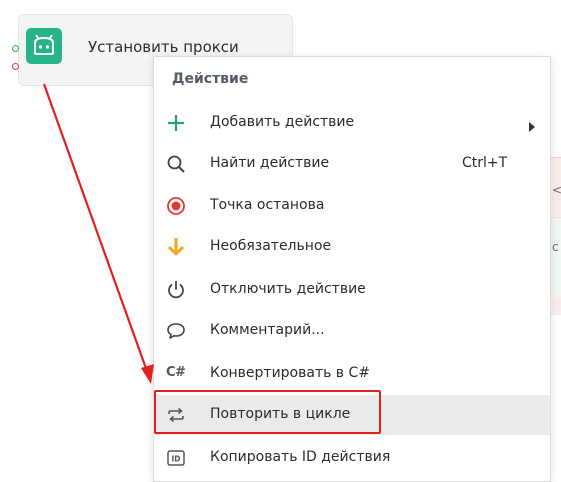 This screenshot has height=482, width=561. I want to click on menu-item-label: Точка останова, so click(267, 205).